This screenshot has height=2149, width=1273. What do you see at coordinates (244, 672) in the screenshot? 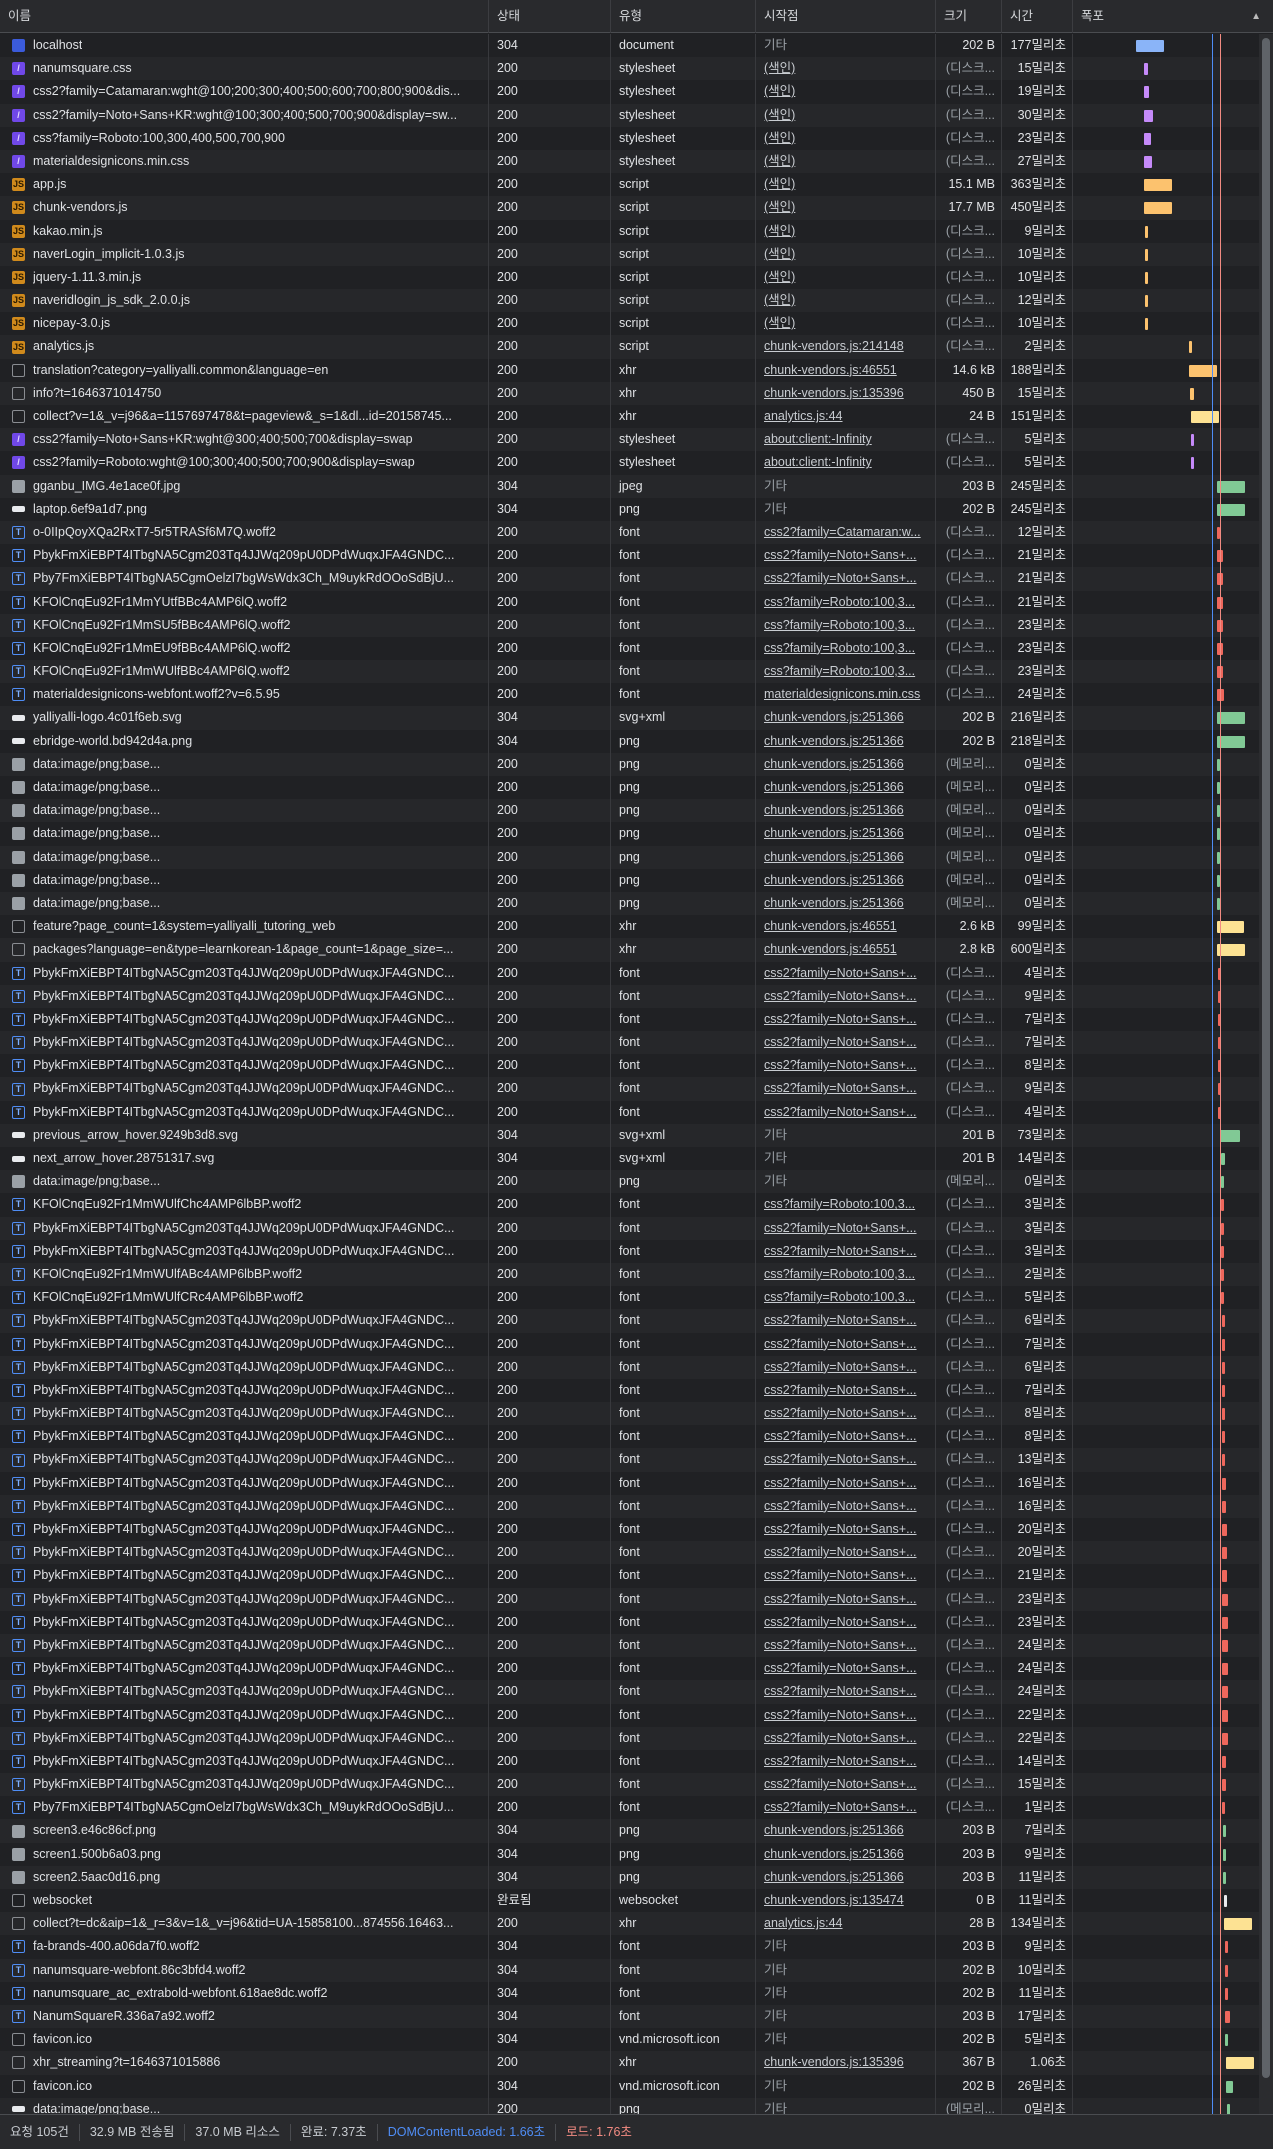
I see `request-name-cell: T KFOlCnqEu92Fr1MmWUlfBBc4AMP6lQ.woff2` at bounding box center [244, 672].